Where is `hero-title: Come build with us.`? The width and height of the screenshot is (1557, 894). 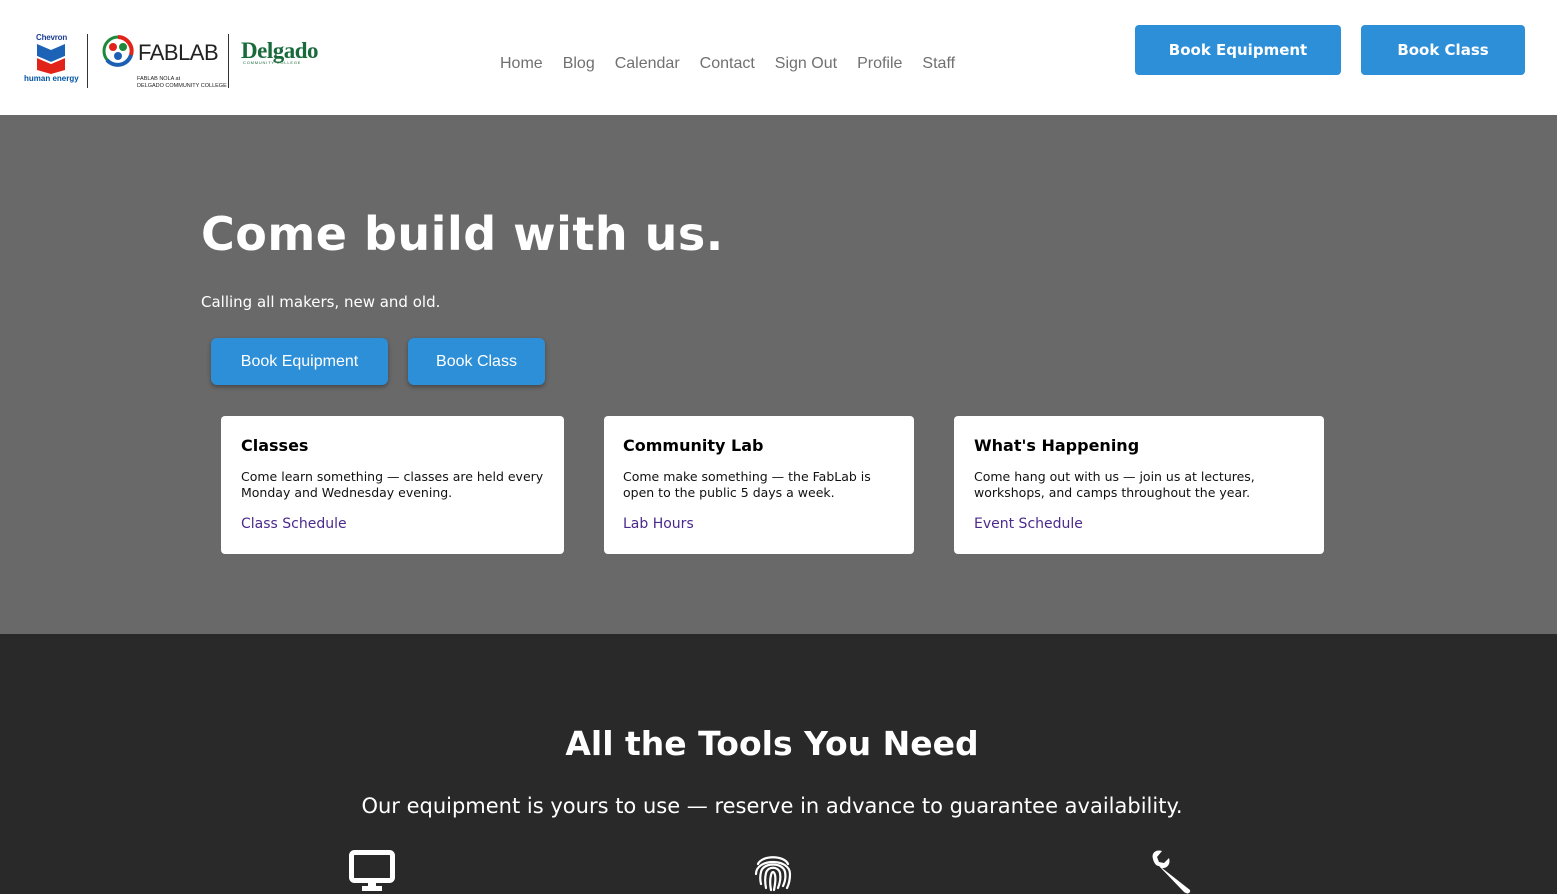 hero-title: Come build with us. is located at coordinates (462, 234).